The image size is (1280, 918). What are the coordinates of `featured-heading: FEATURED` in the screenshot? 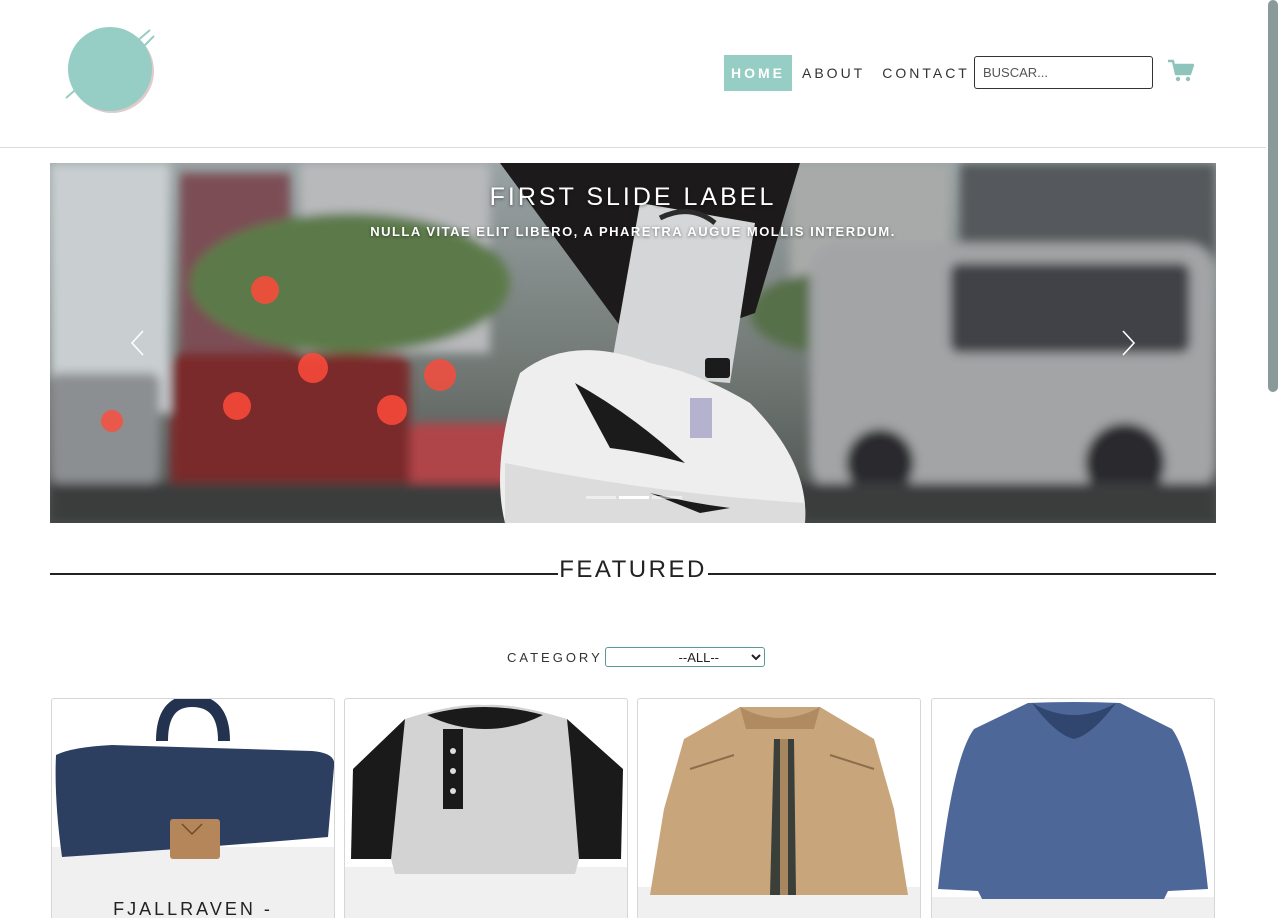 It's located at (633, 571).